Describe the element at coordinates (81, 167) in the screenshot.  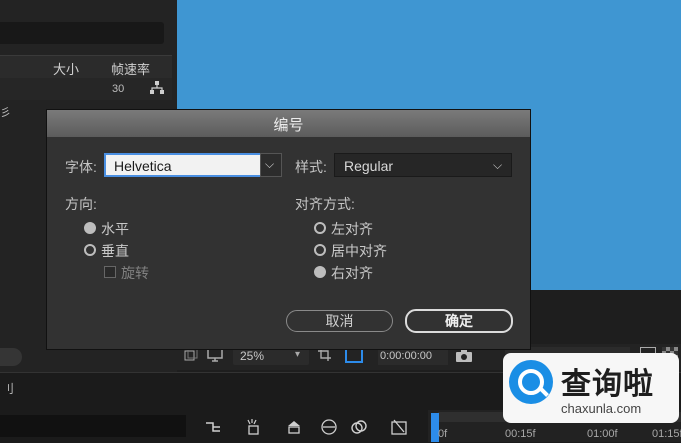
I see `font-label: 字体:` at that location.